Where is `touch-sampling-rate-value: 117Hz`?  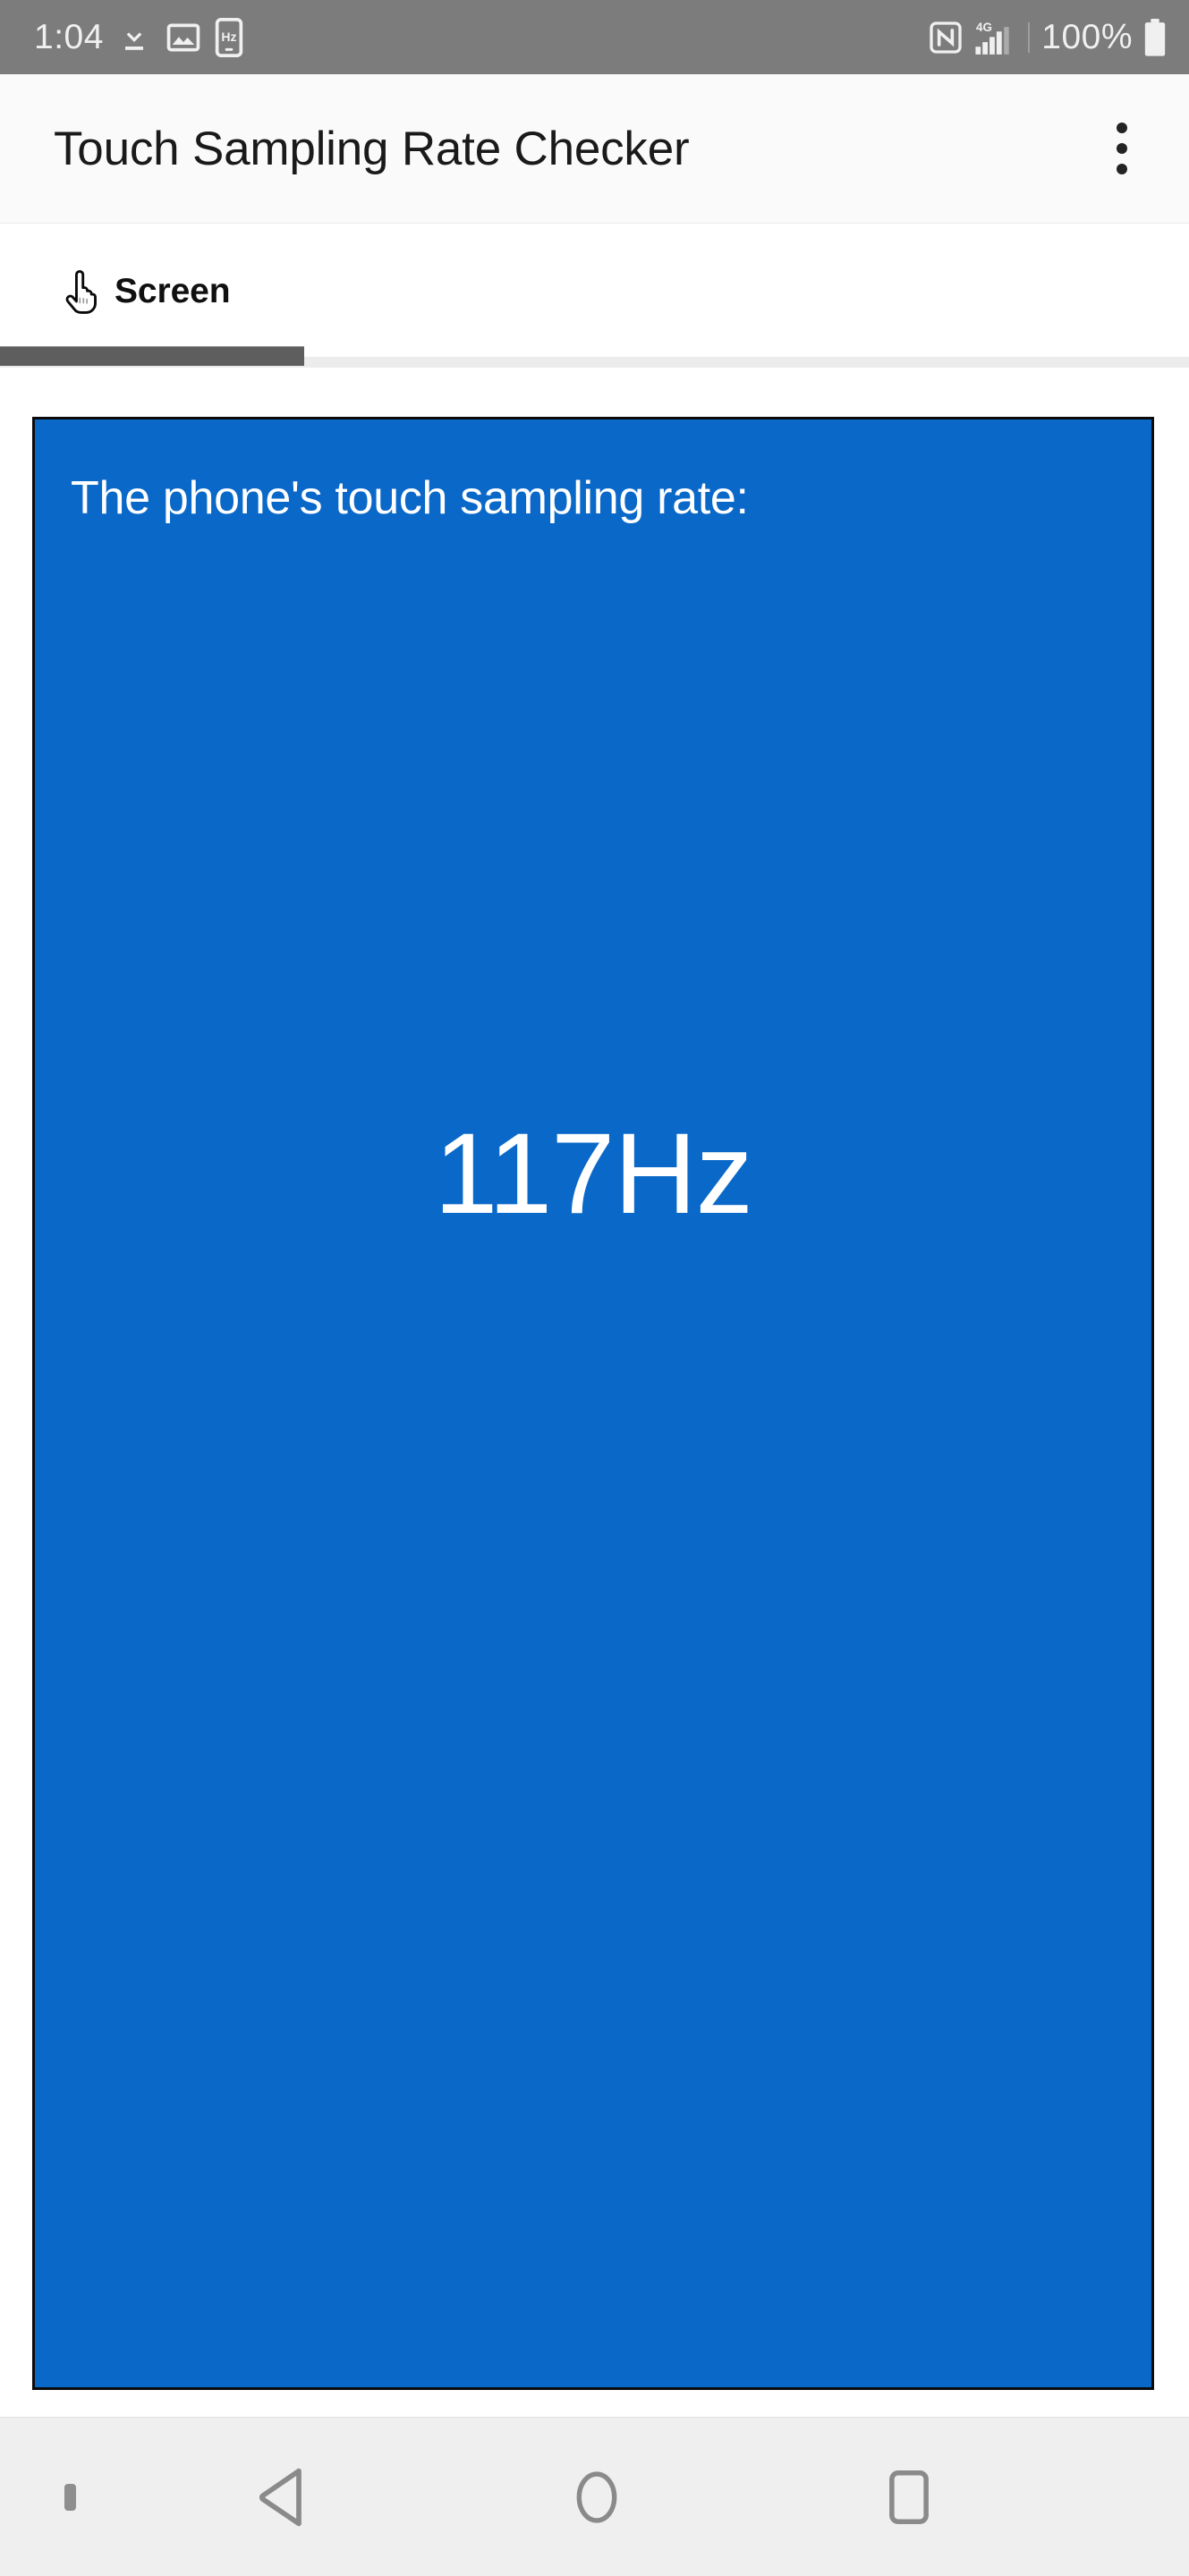 touch-sampling-rate-value: 117Hz is located at coordinates (593, 1174).